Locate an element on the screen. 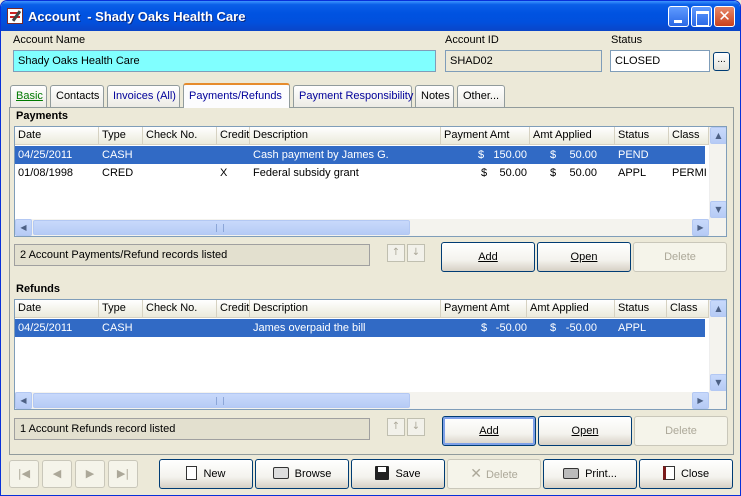  cell-type: CRED is located at coordinates (118, 173).